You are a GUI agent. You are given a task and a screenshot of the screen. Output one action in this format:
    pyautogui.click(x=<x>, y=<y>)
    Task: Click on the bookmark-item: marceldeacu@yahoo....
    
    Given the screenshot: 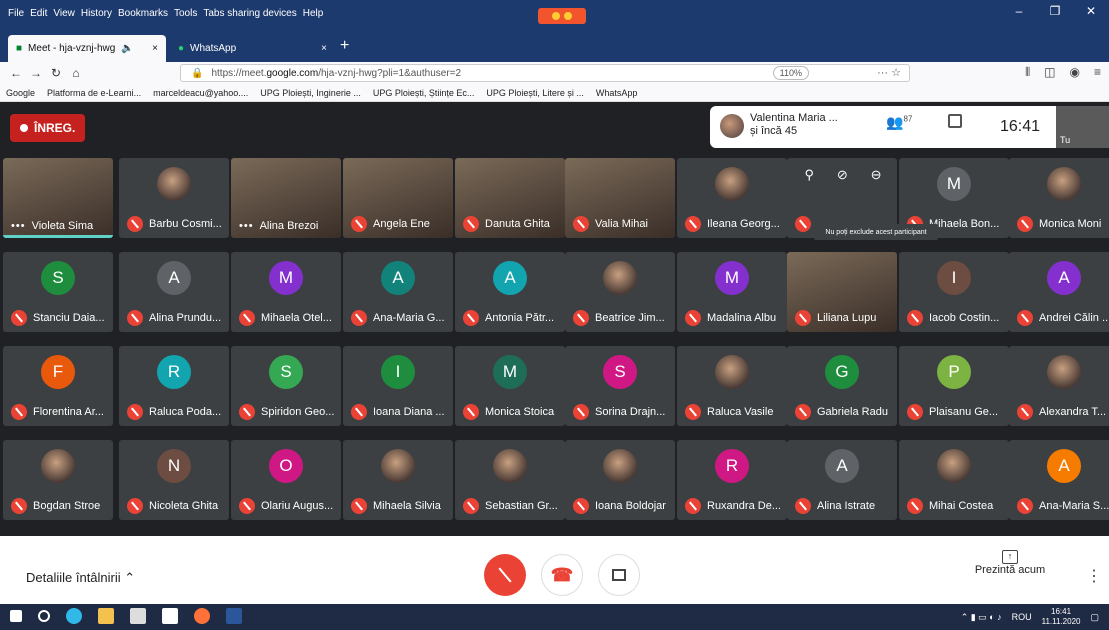 What is the action you would take?
    pyautogui.click(x=200, y=93)
    